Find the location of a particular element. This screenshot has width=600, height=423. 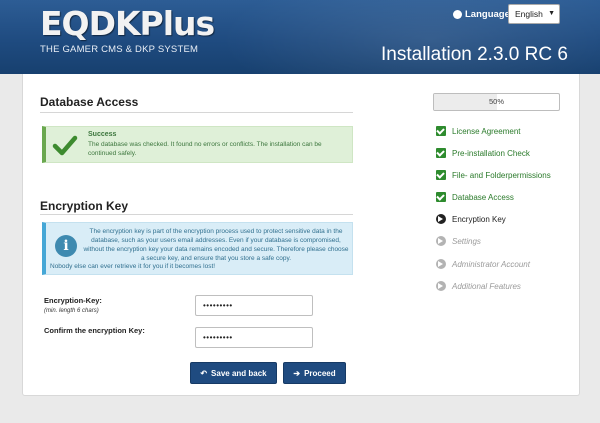

language-label-group: Language: is located at coordinates (483, 14).